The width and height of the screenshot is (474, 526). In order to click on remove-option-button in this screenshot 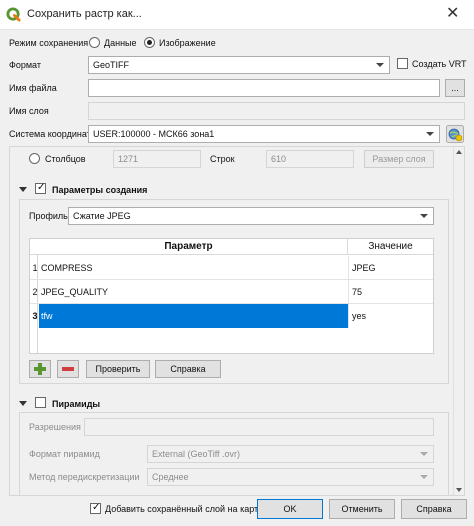, I will do `click(68, 369)`.